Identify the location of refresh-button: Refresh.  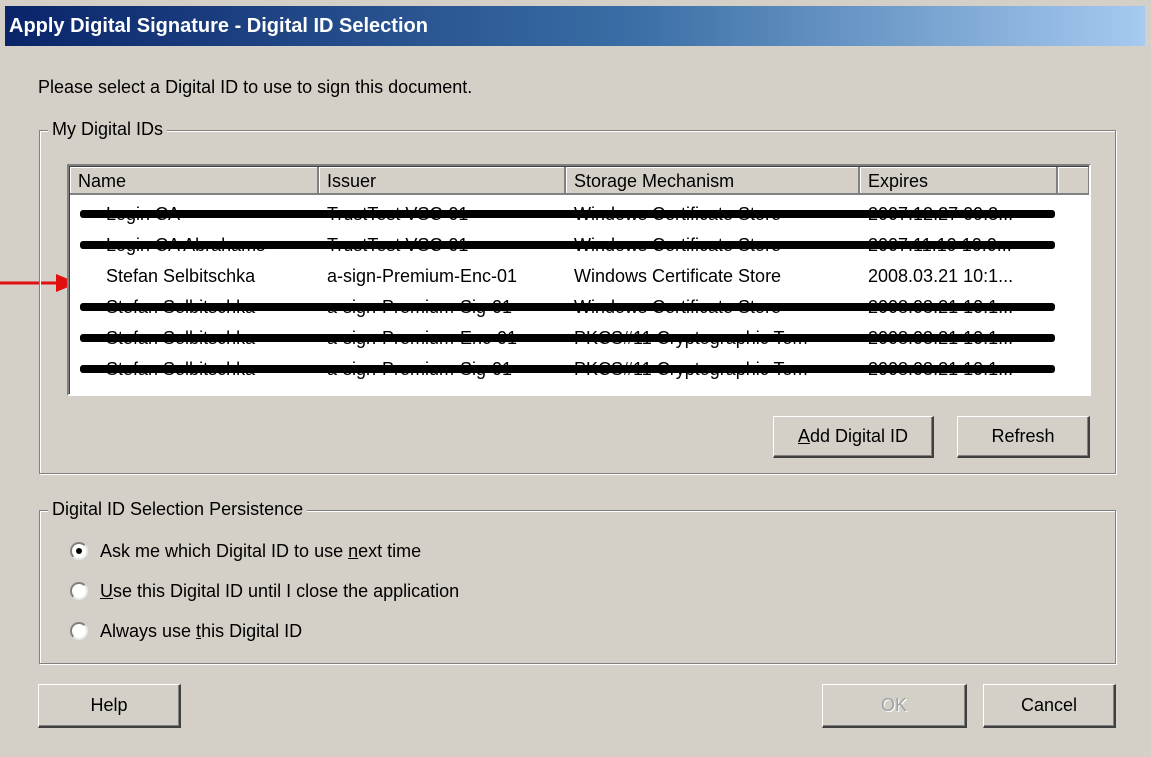
(1023, 437).